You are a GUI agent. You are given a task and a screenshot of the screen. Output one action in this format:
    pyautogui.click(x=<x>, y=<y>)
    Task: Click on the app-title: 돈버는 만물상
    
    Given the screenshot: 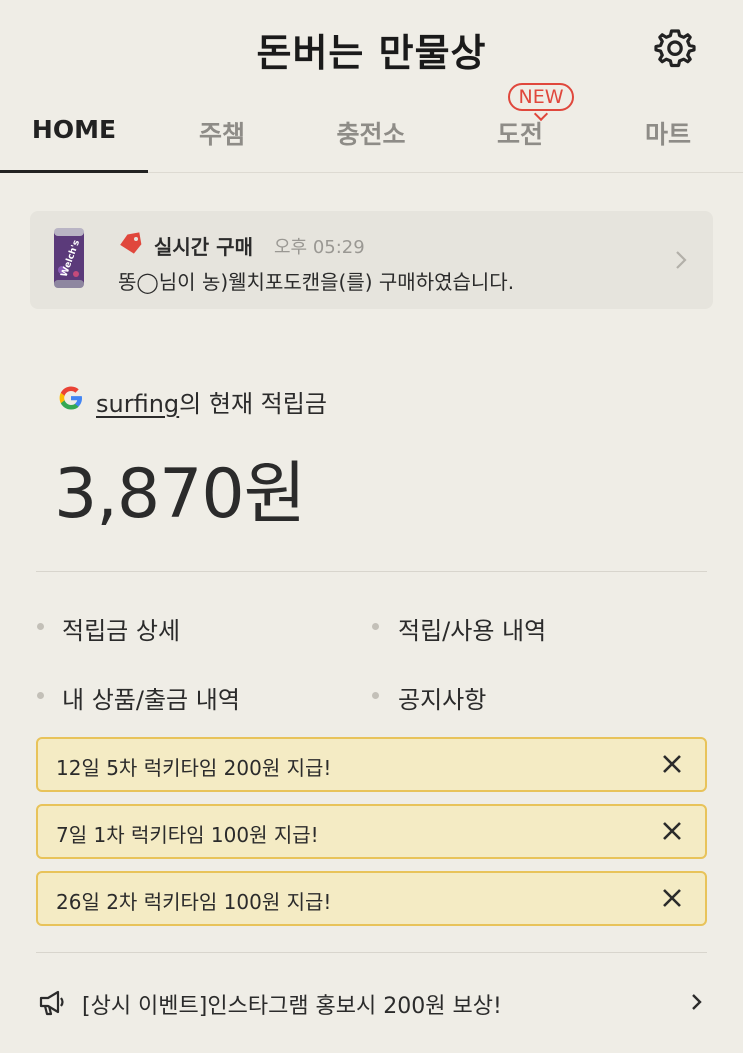 What is the action you would take?
    pyautogui.click(x=371, y=53)
    